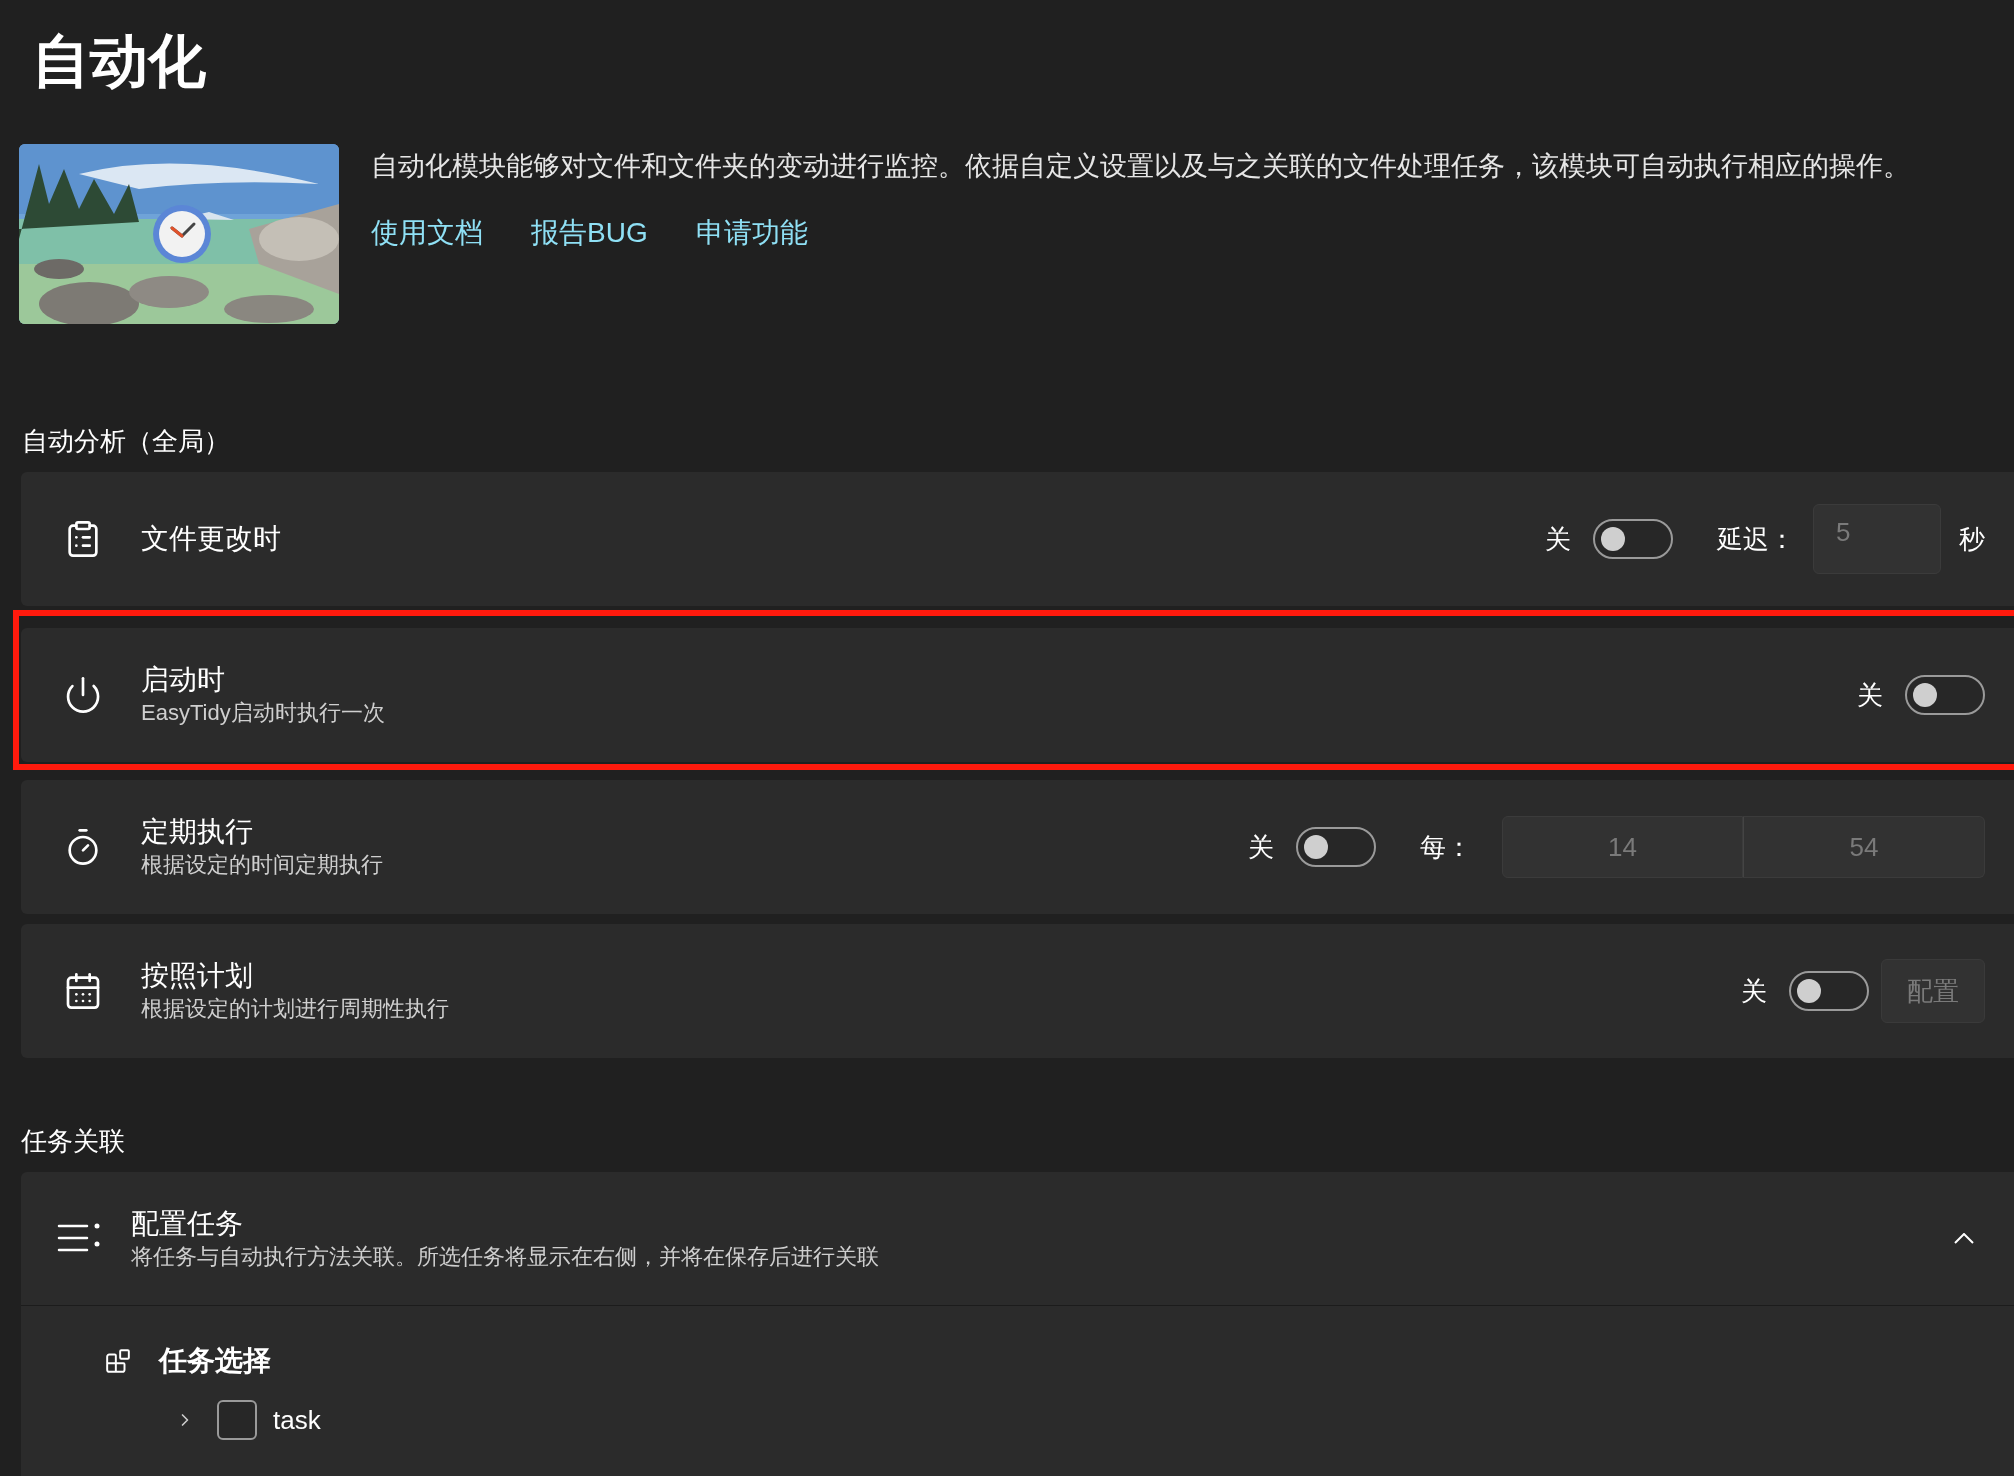 The width and height of the screenshot is (2014, 1476). I want to click on setting-description: 将任务与自动执行方法关联。所选任务将显示在右侧，并将在保存后进行关联, so click(505, 1256).